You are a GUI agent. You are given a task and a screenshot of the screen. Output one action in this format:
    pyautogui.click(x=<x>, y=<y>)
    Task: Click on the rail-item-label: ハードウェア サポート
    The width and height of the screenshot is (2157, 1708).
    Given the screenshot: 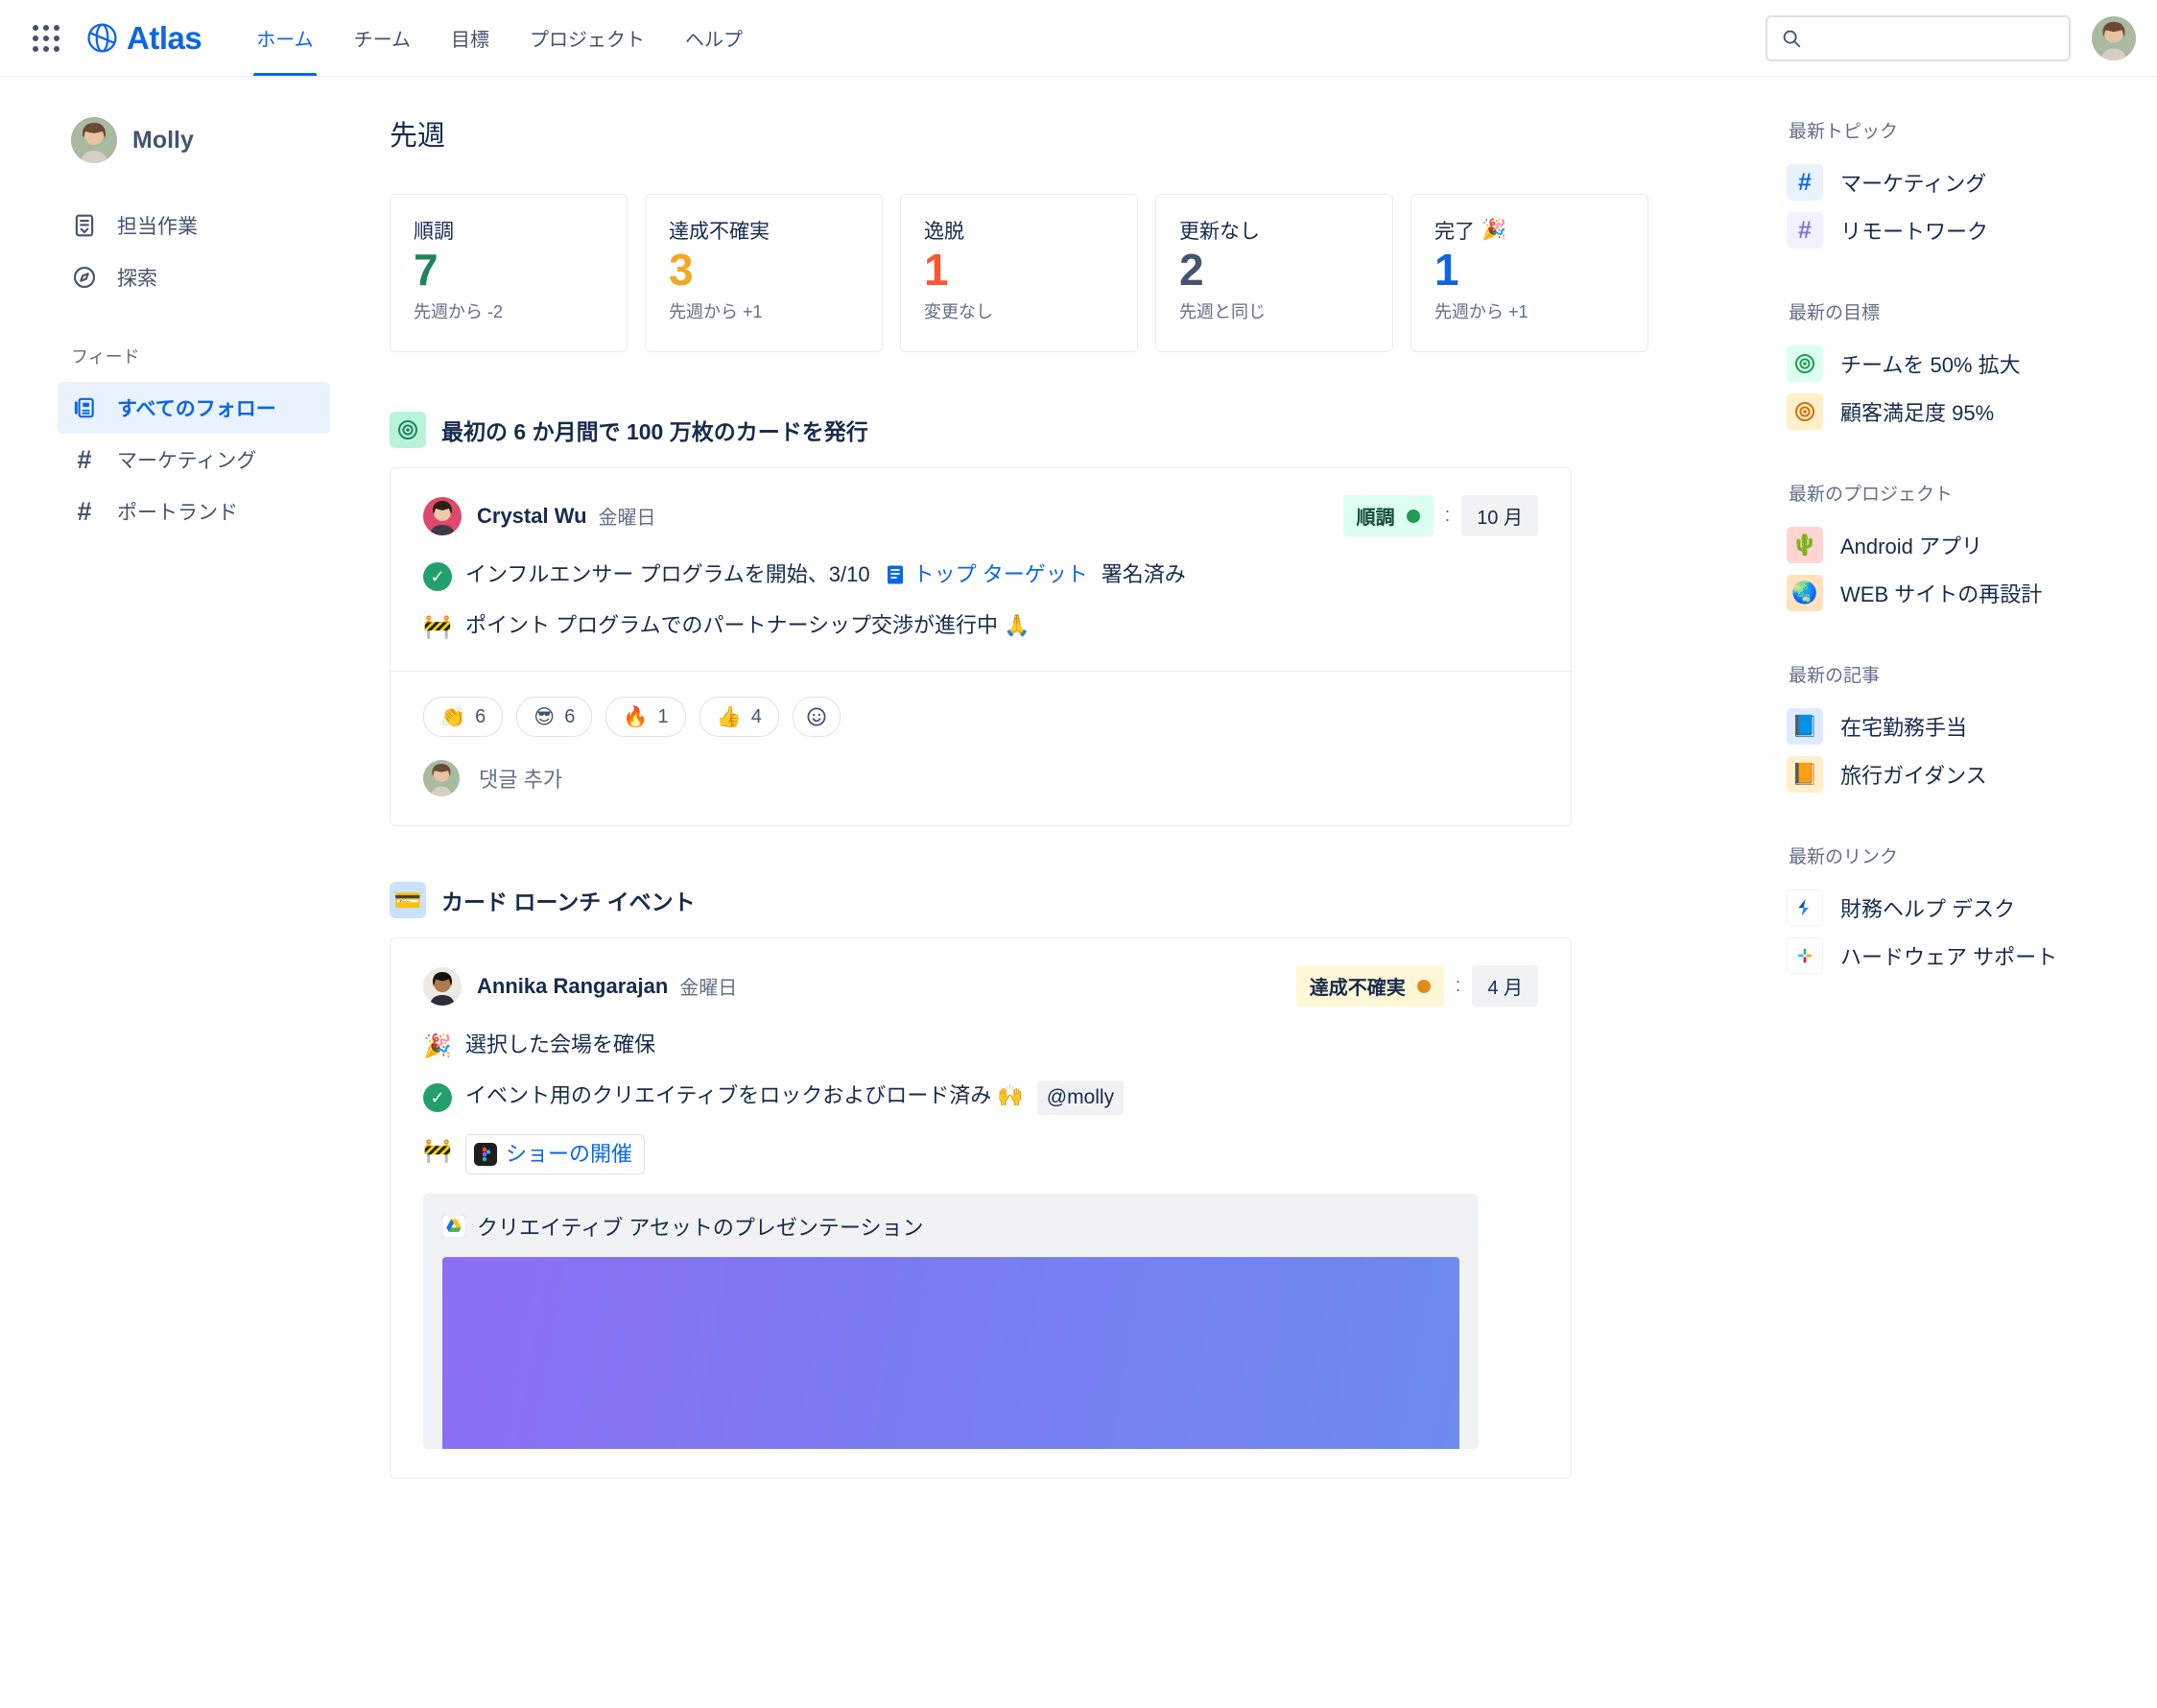 What is the action you would take?
    pyautogui.click(x=1949, y=957)
    